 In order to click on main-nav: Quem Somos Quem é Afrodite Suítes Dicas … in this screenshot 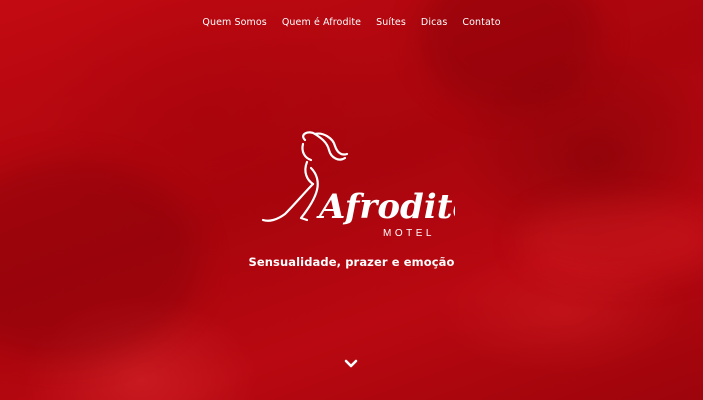, I will do `click(351, 22)`.